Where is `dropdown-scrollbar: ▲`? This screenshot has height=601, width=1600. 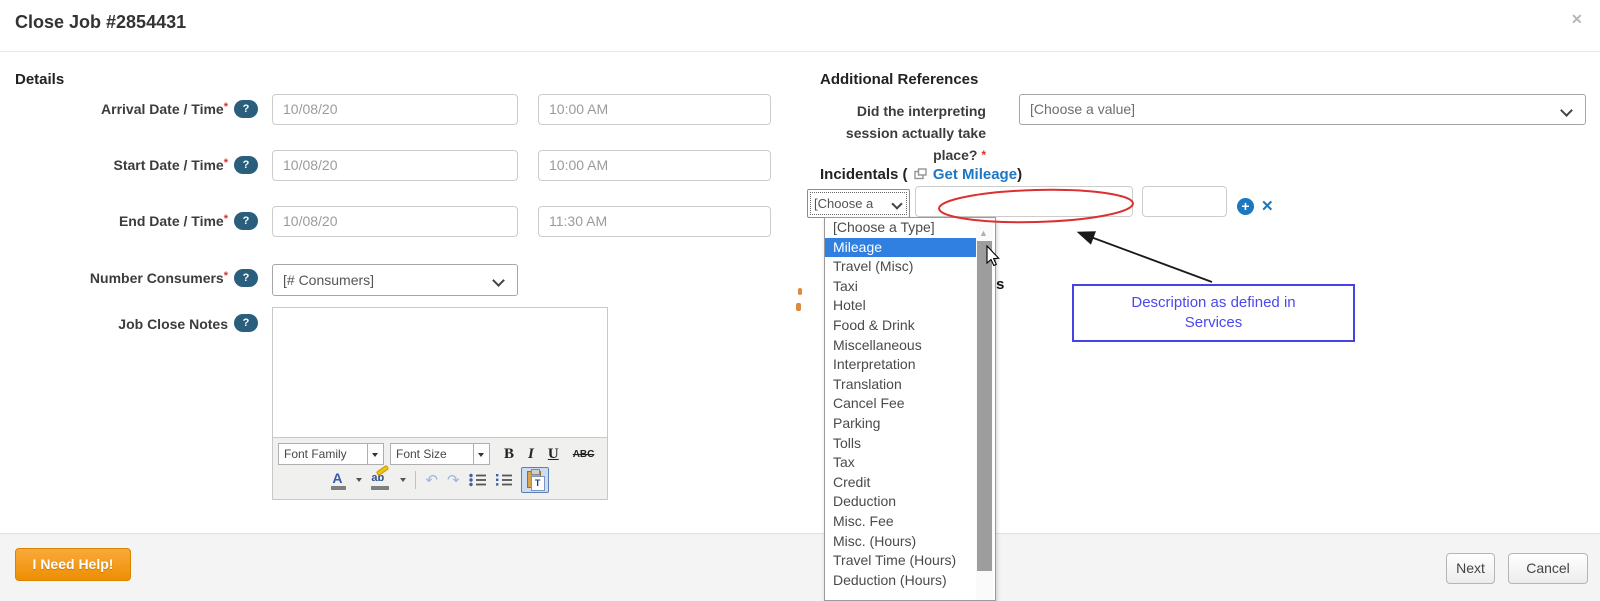
dropdown-scrollbar: ▲ is located at coordinates (984, 409).